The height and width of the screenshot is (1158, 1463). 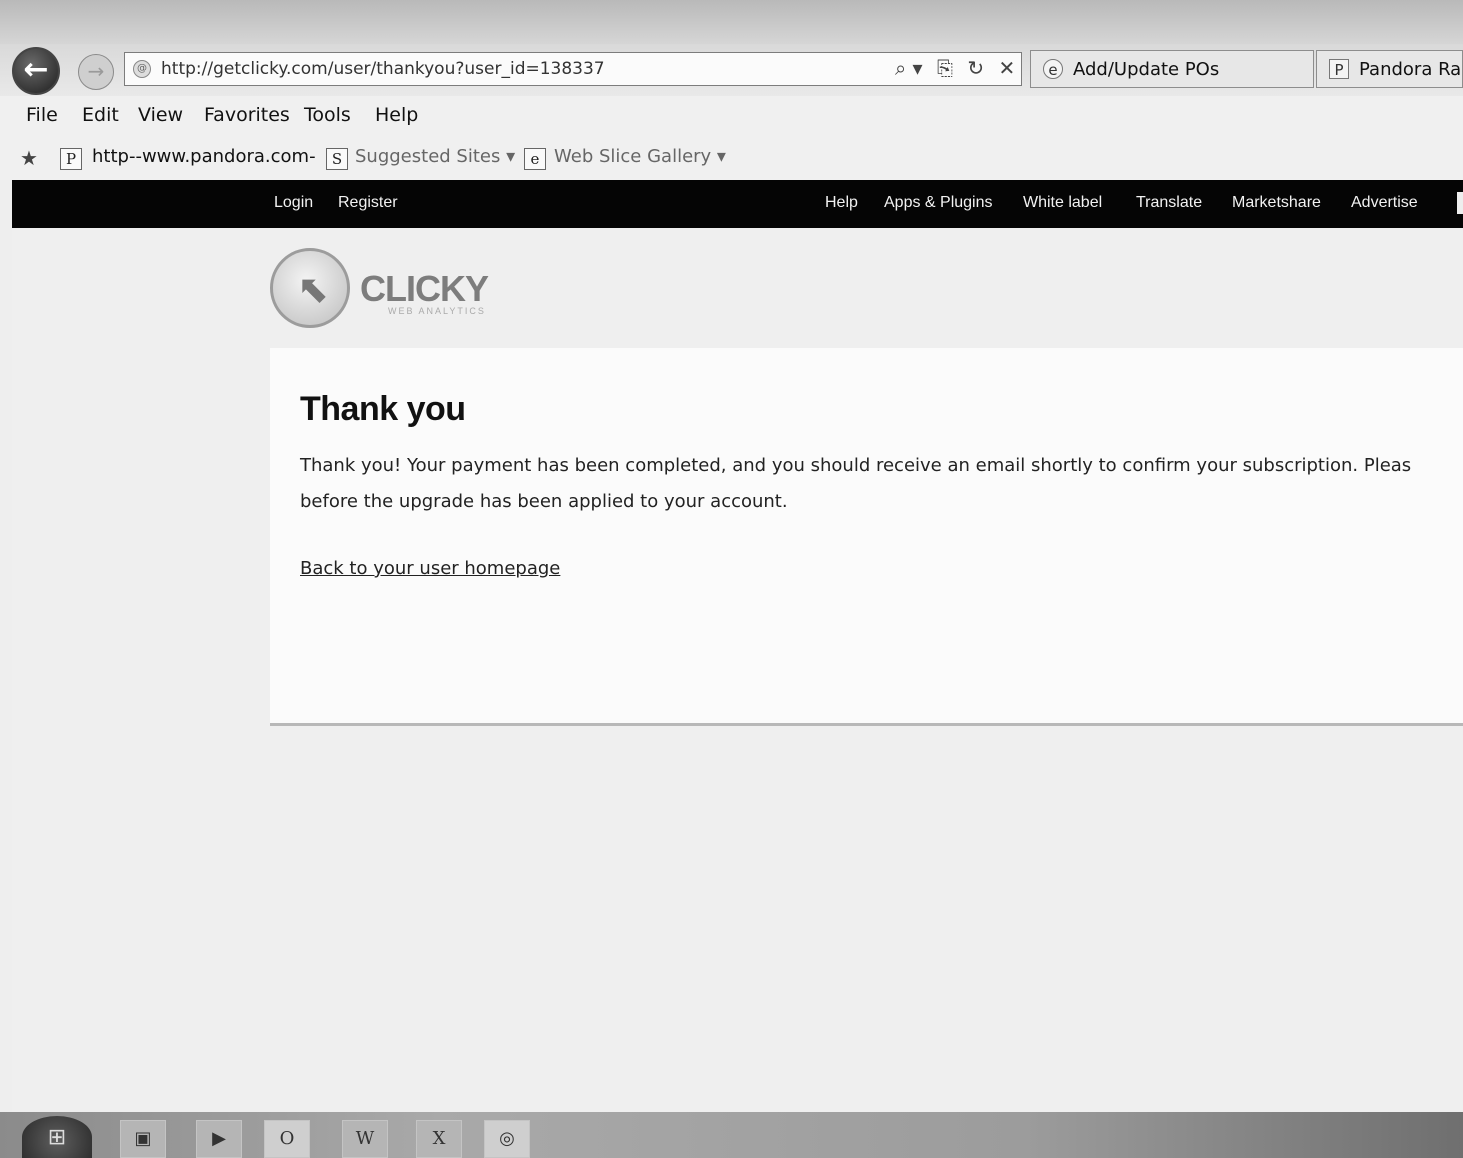 I want to click on start-button: ⊞, so click(x=57, y=1137).